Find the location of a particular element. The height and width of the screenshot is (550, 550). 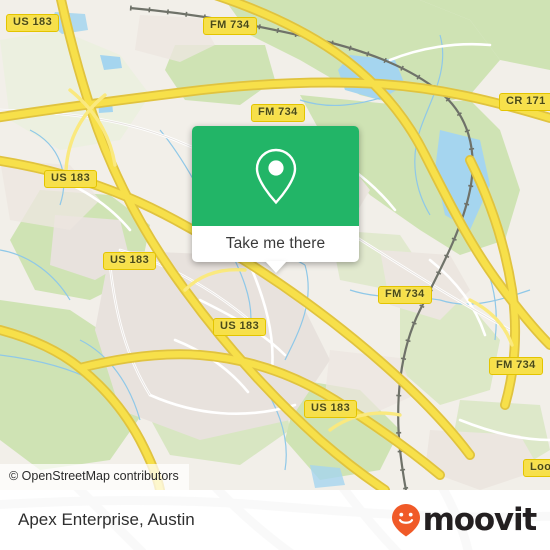

footer-bar: Apex Enterprise, Austin moovit is located at coordinates (275, 520).